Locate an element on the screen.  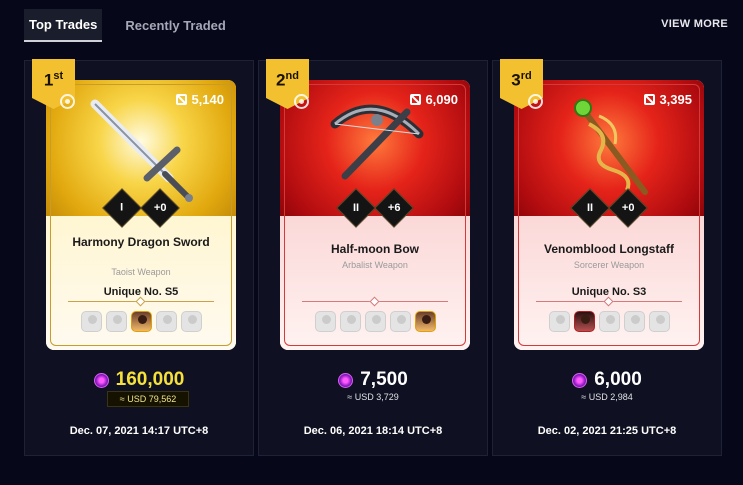
usd-price: ≈ USD 2,984 is located at coordinates (607, 397).